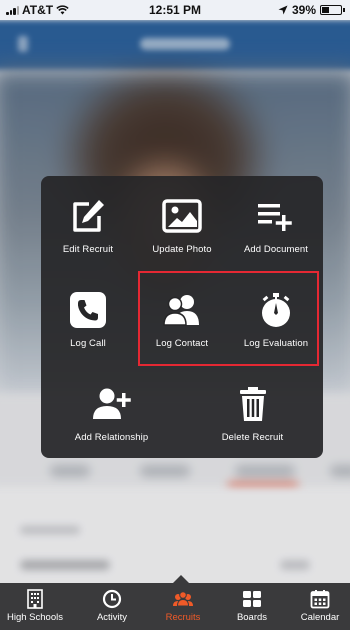 This screenshot has height=630, width=350. Describe the element at coordinates (175, 10) in the screenshot. I see `status-bar: AT&T 12:51 PM 39%` at that location.